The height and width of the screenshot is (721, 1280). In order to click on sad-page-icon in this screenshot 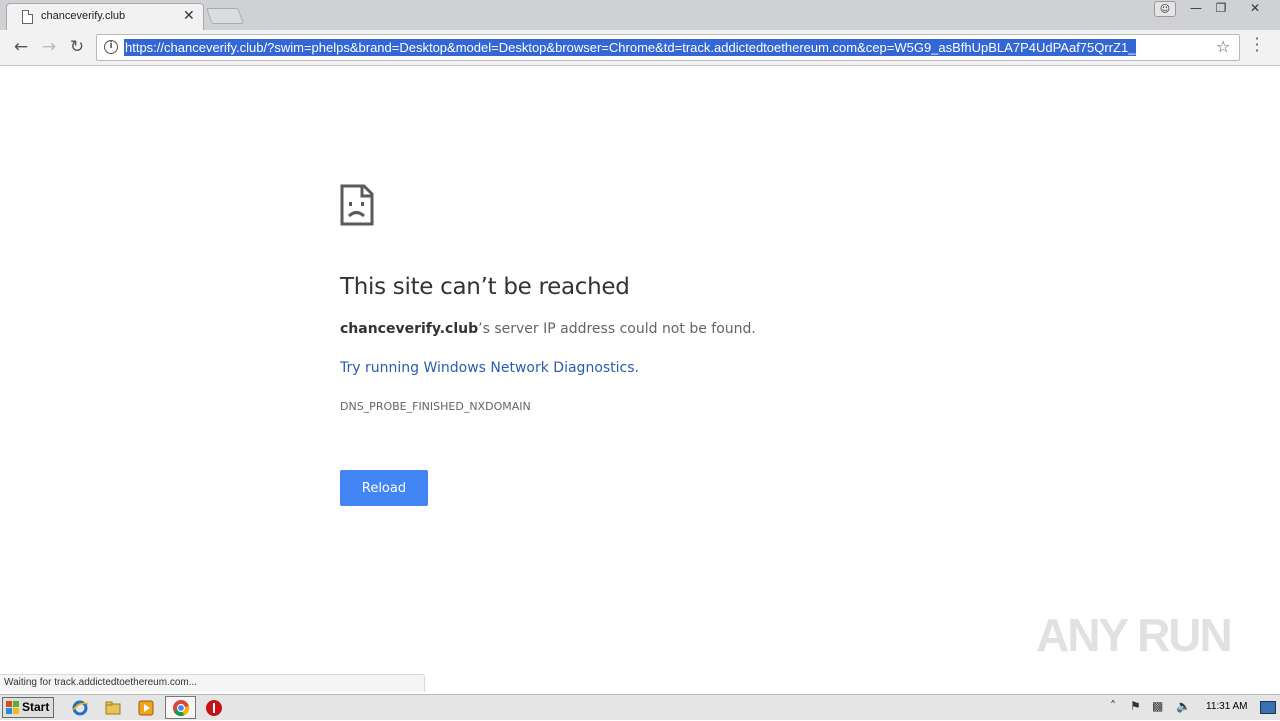, I will do `click(357, 205)`.